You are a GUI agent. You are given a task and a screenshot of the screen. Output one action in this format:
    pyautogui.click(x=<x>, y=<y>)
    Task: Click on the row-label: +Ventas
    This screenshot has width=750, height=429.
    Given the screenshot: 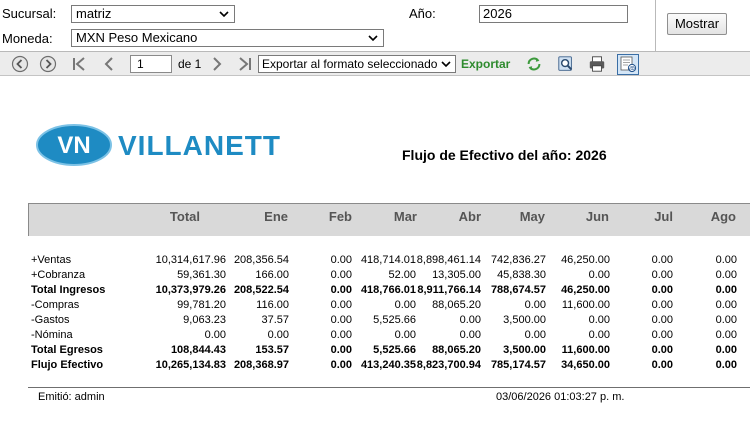 What is the action you would take?
    pyautogui.click(x=51, y=260)
    